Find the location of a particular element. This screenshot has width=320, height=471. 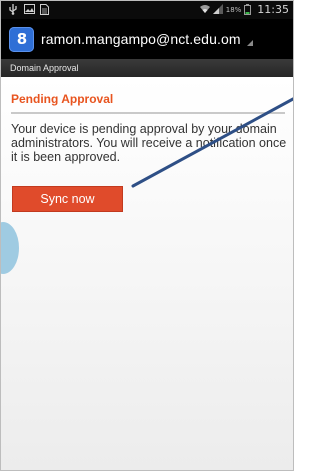

section-divider is located at coordinates (148, 113).